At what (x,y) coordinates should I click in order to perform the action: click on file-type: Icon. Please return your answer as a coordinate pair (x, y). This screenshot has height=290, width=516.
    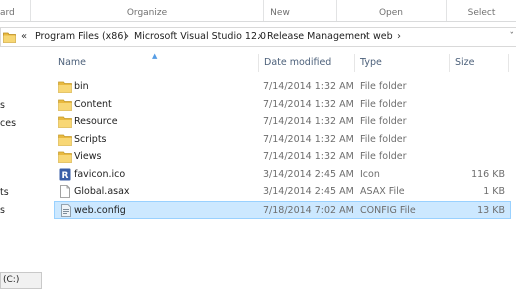
    Looking at the image, I should click on (370, 174).